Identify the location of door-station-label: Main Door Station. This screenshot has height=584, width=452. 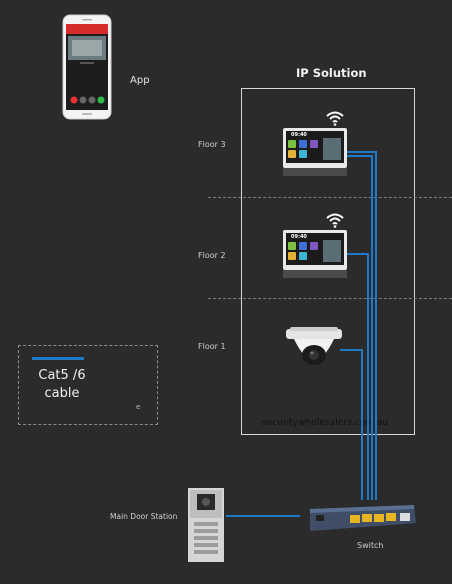
(144, 516).